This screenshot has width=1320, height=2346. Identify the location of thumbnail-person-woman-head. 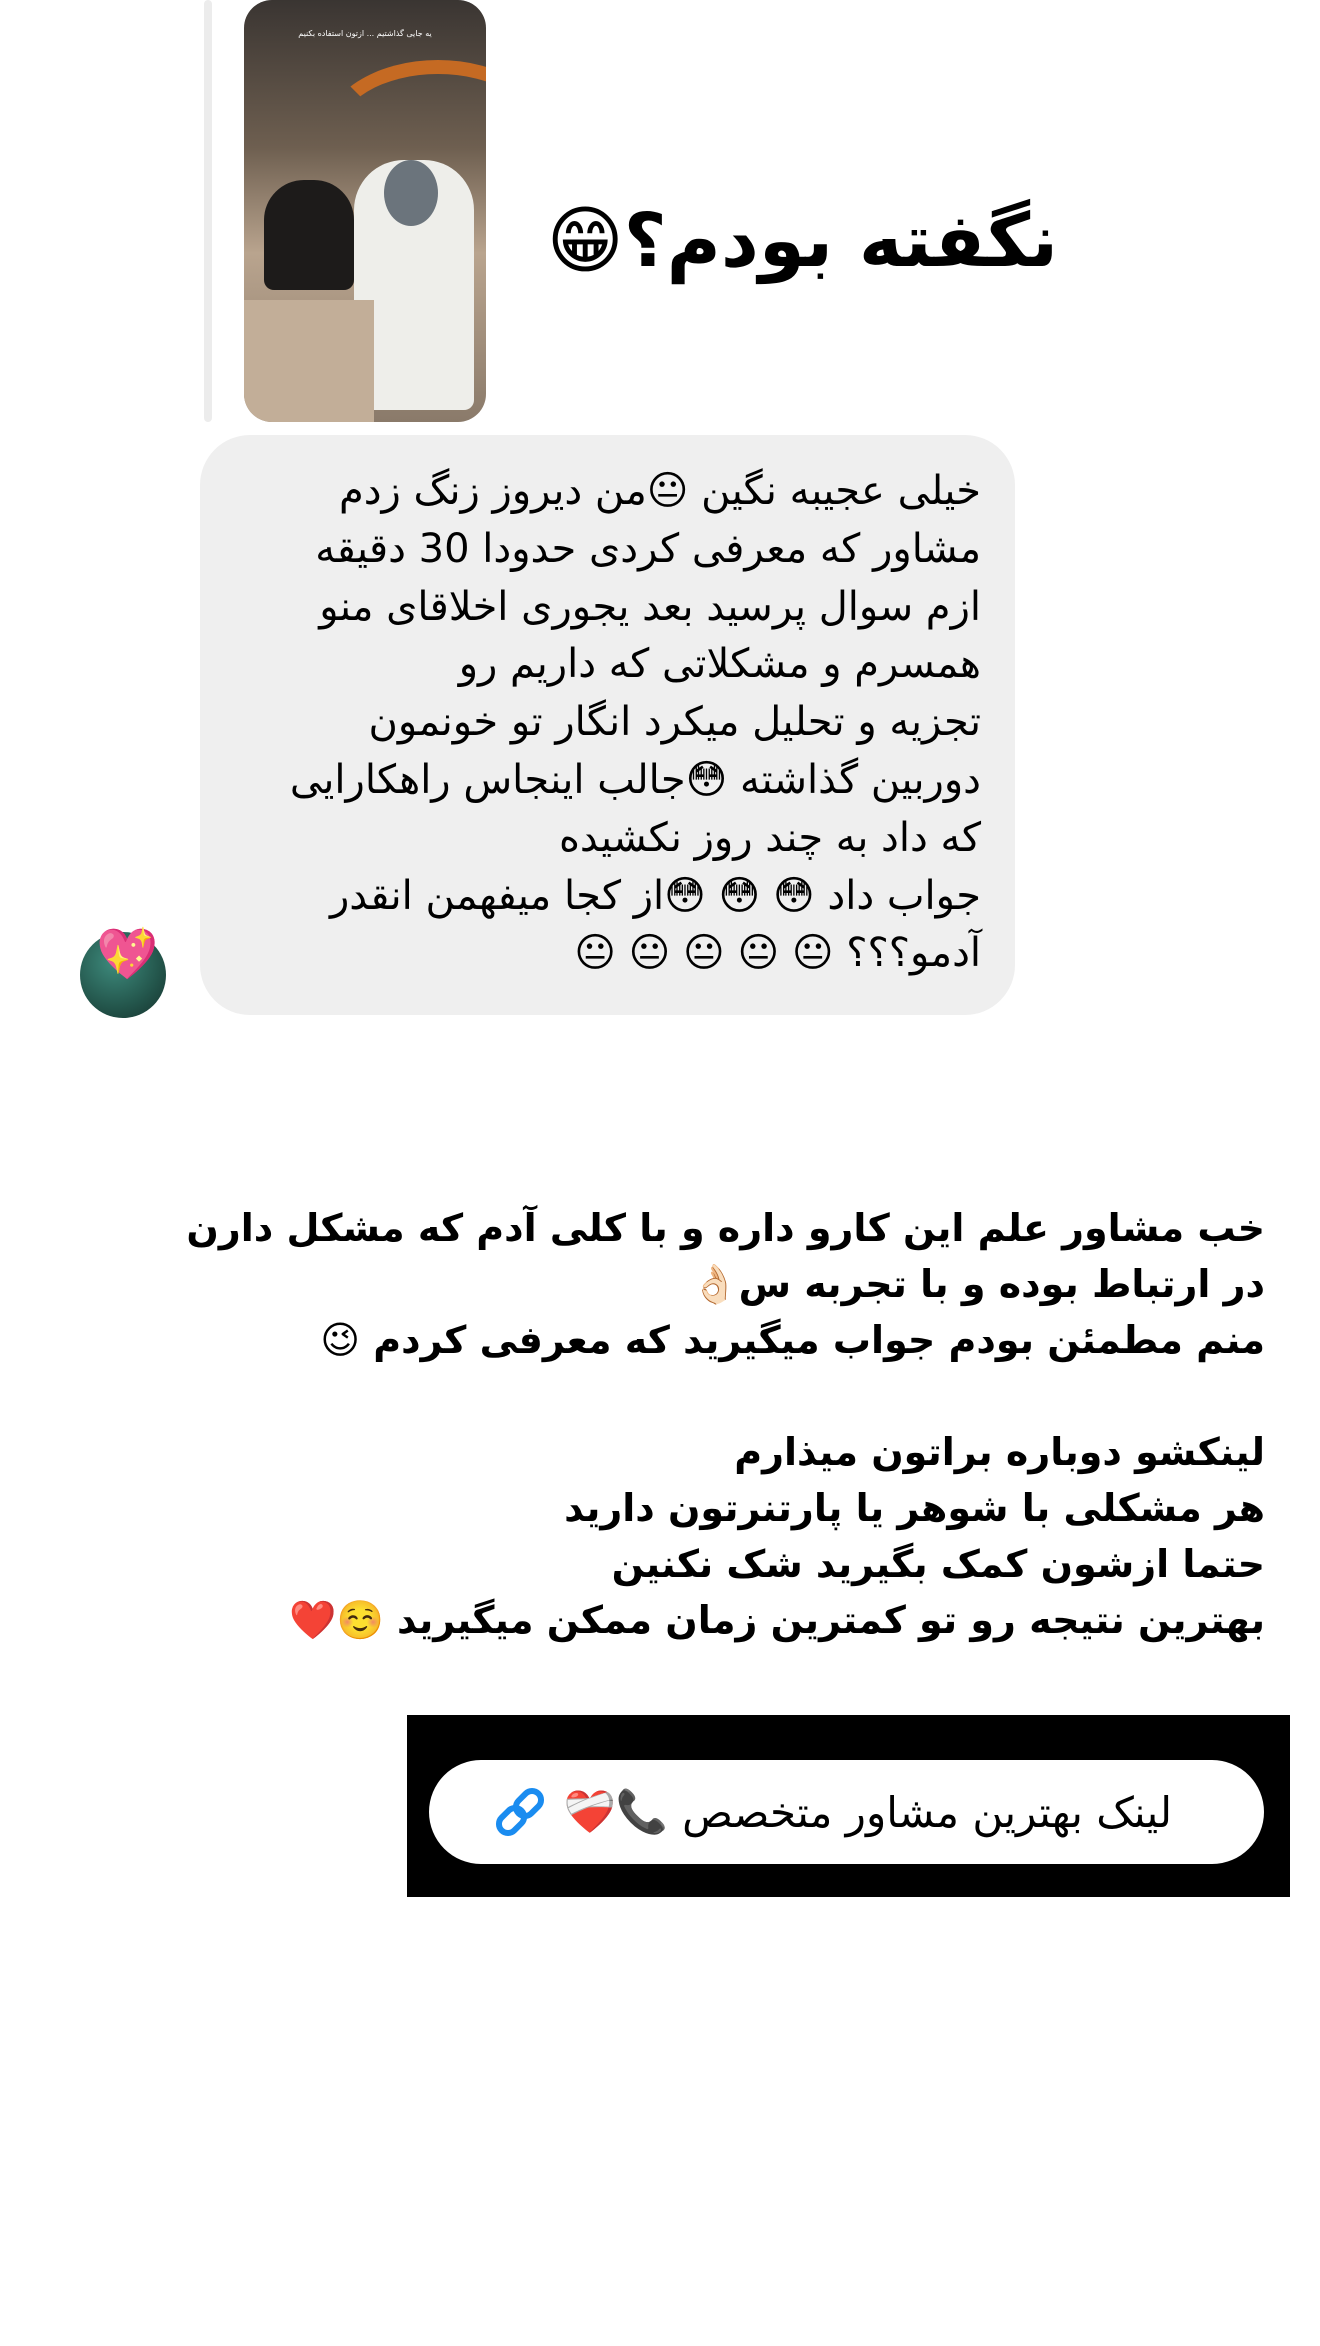
(411, 193).